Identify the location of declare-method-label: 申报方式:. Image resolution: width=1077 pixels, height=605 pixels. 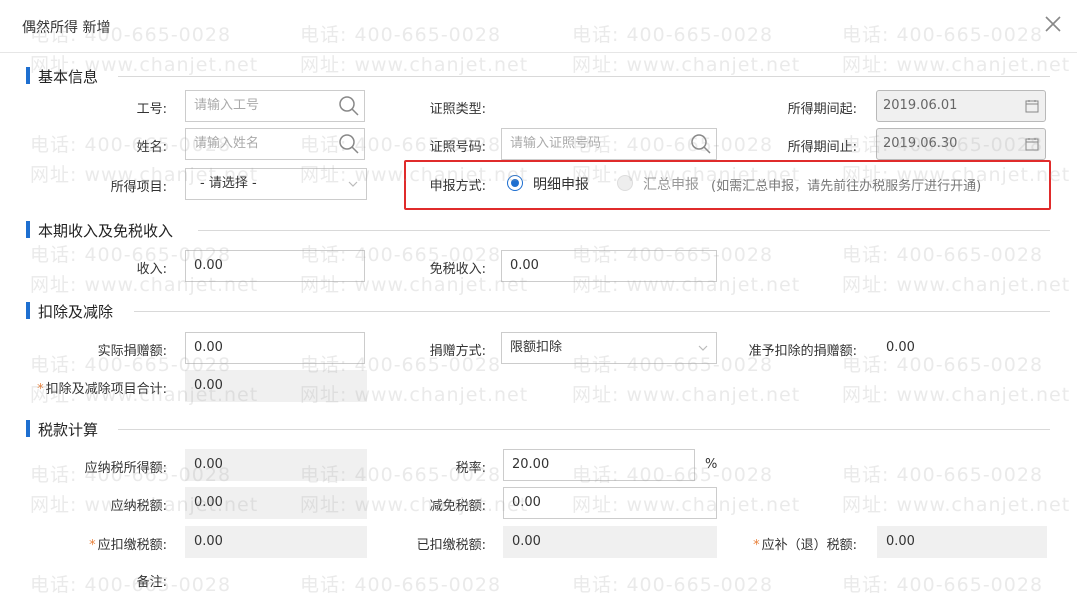
(457, 186).